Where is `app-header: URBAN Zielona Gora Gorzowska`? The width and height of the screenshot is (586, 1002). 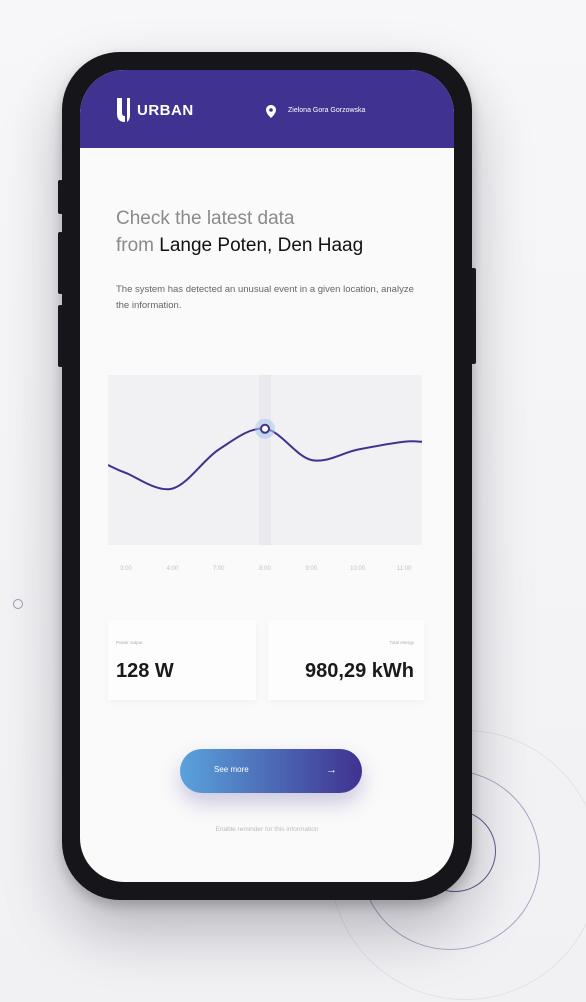 app-header: URBAN Zielona Gora Gorzowska is located at coordinates (267, 109).